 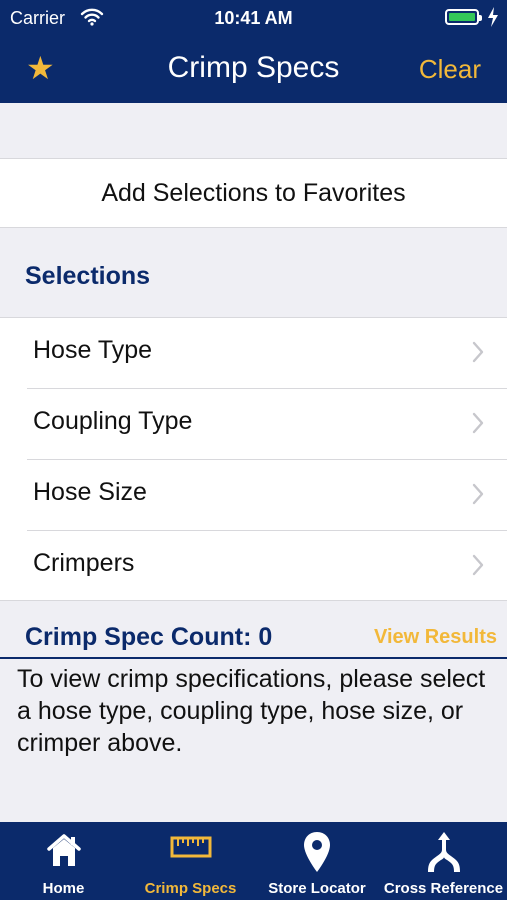 I want to click on crimp-spec-count: Crimp Spec Count: 0, so click(x=149, y=637).